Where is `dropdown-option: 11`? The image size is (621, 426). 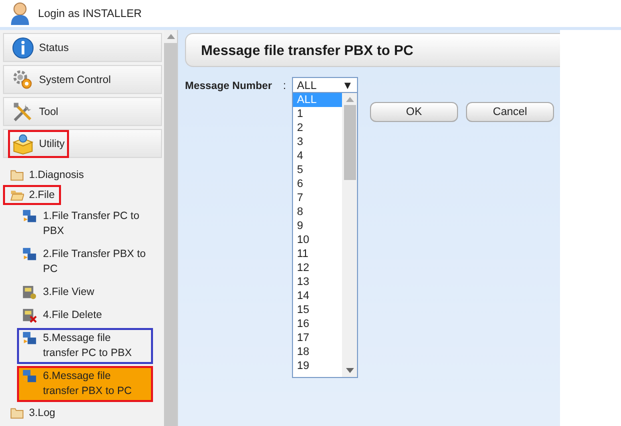 dropdown-option: 11 is located at coordinates (317, 254).